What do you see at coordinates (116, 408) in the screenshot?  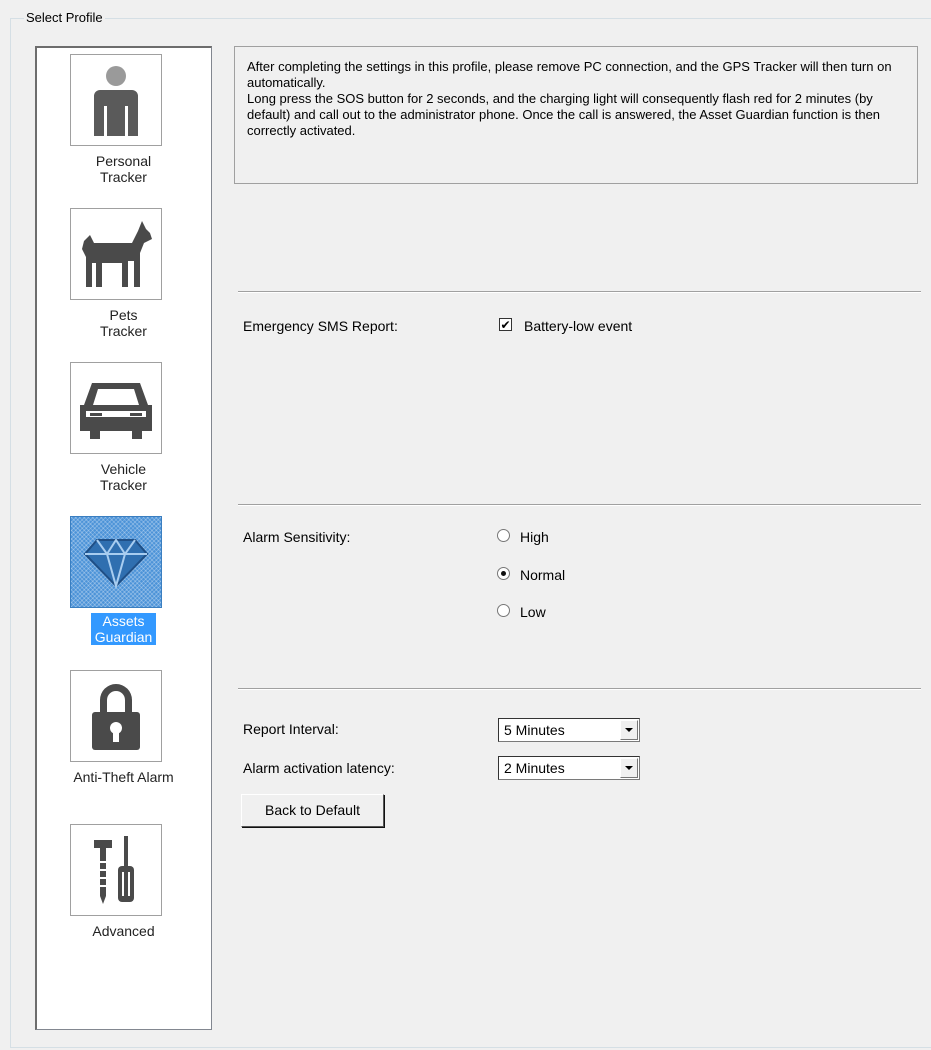 I see `car-icon` at bounding box center [116, 408].